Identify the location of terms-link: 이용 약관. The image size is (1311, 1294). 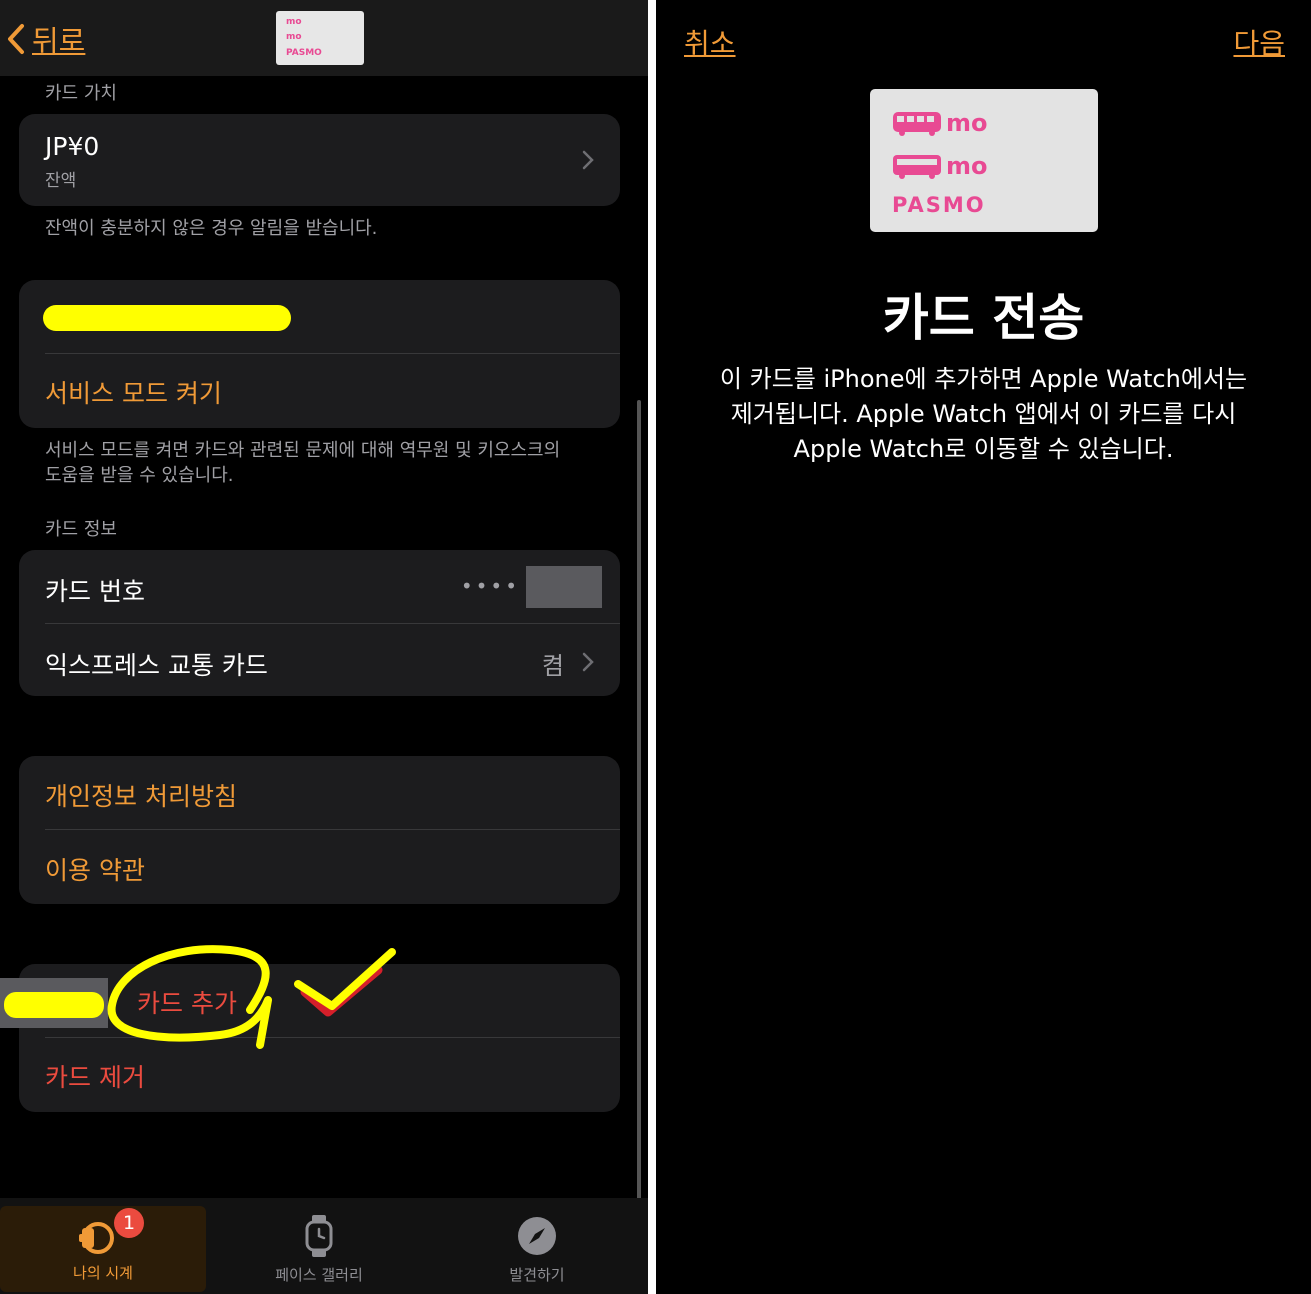
(319, 867).